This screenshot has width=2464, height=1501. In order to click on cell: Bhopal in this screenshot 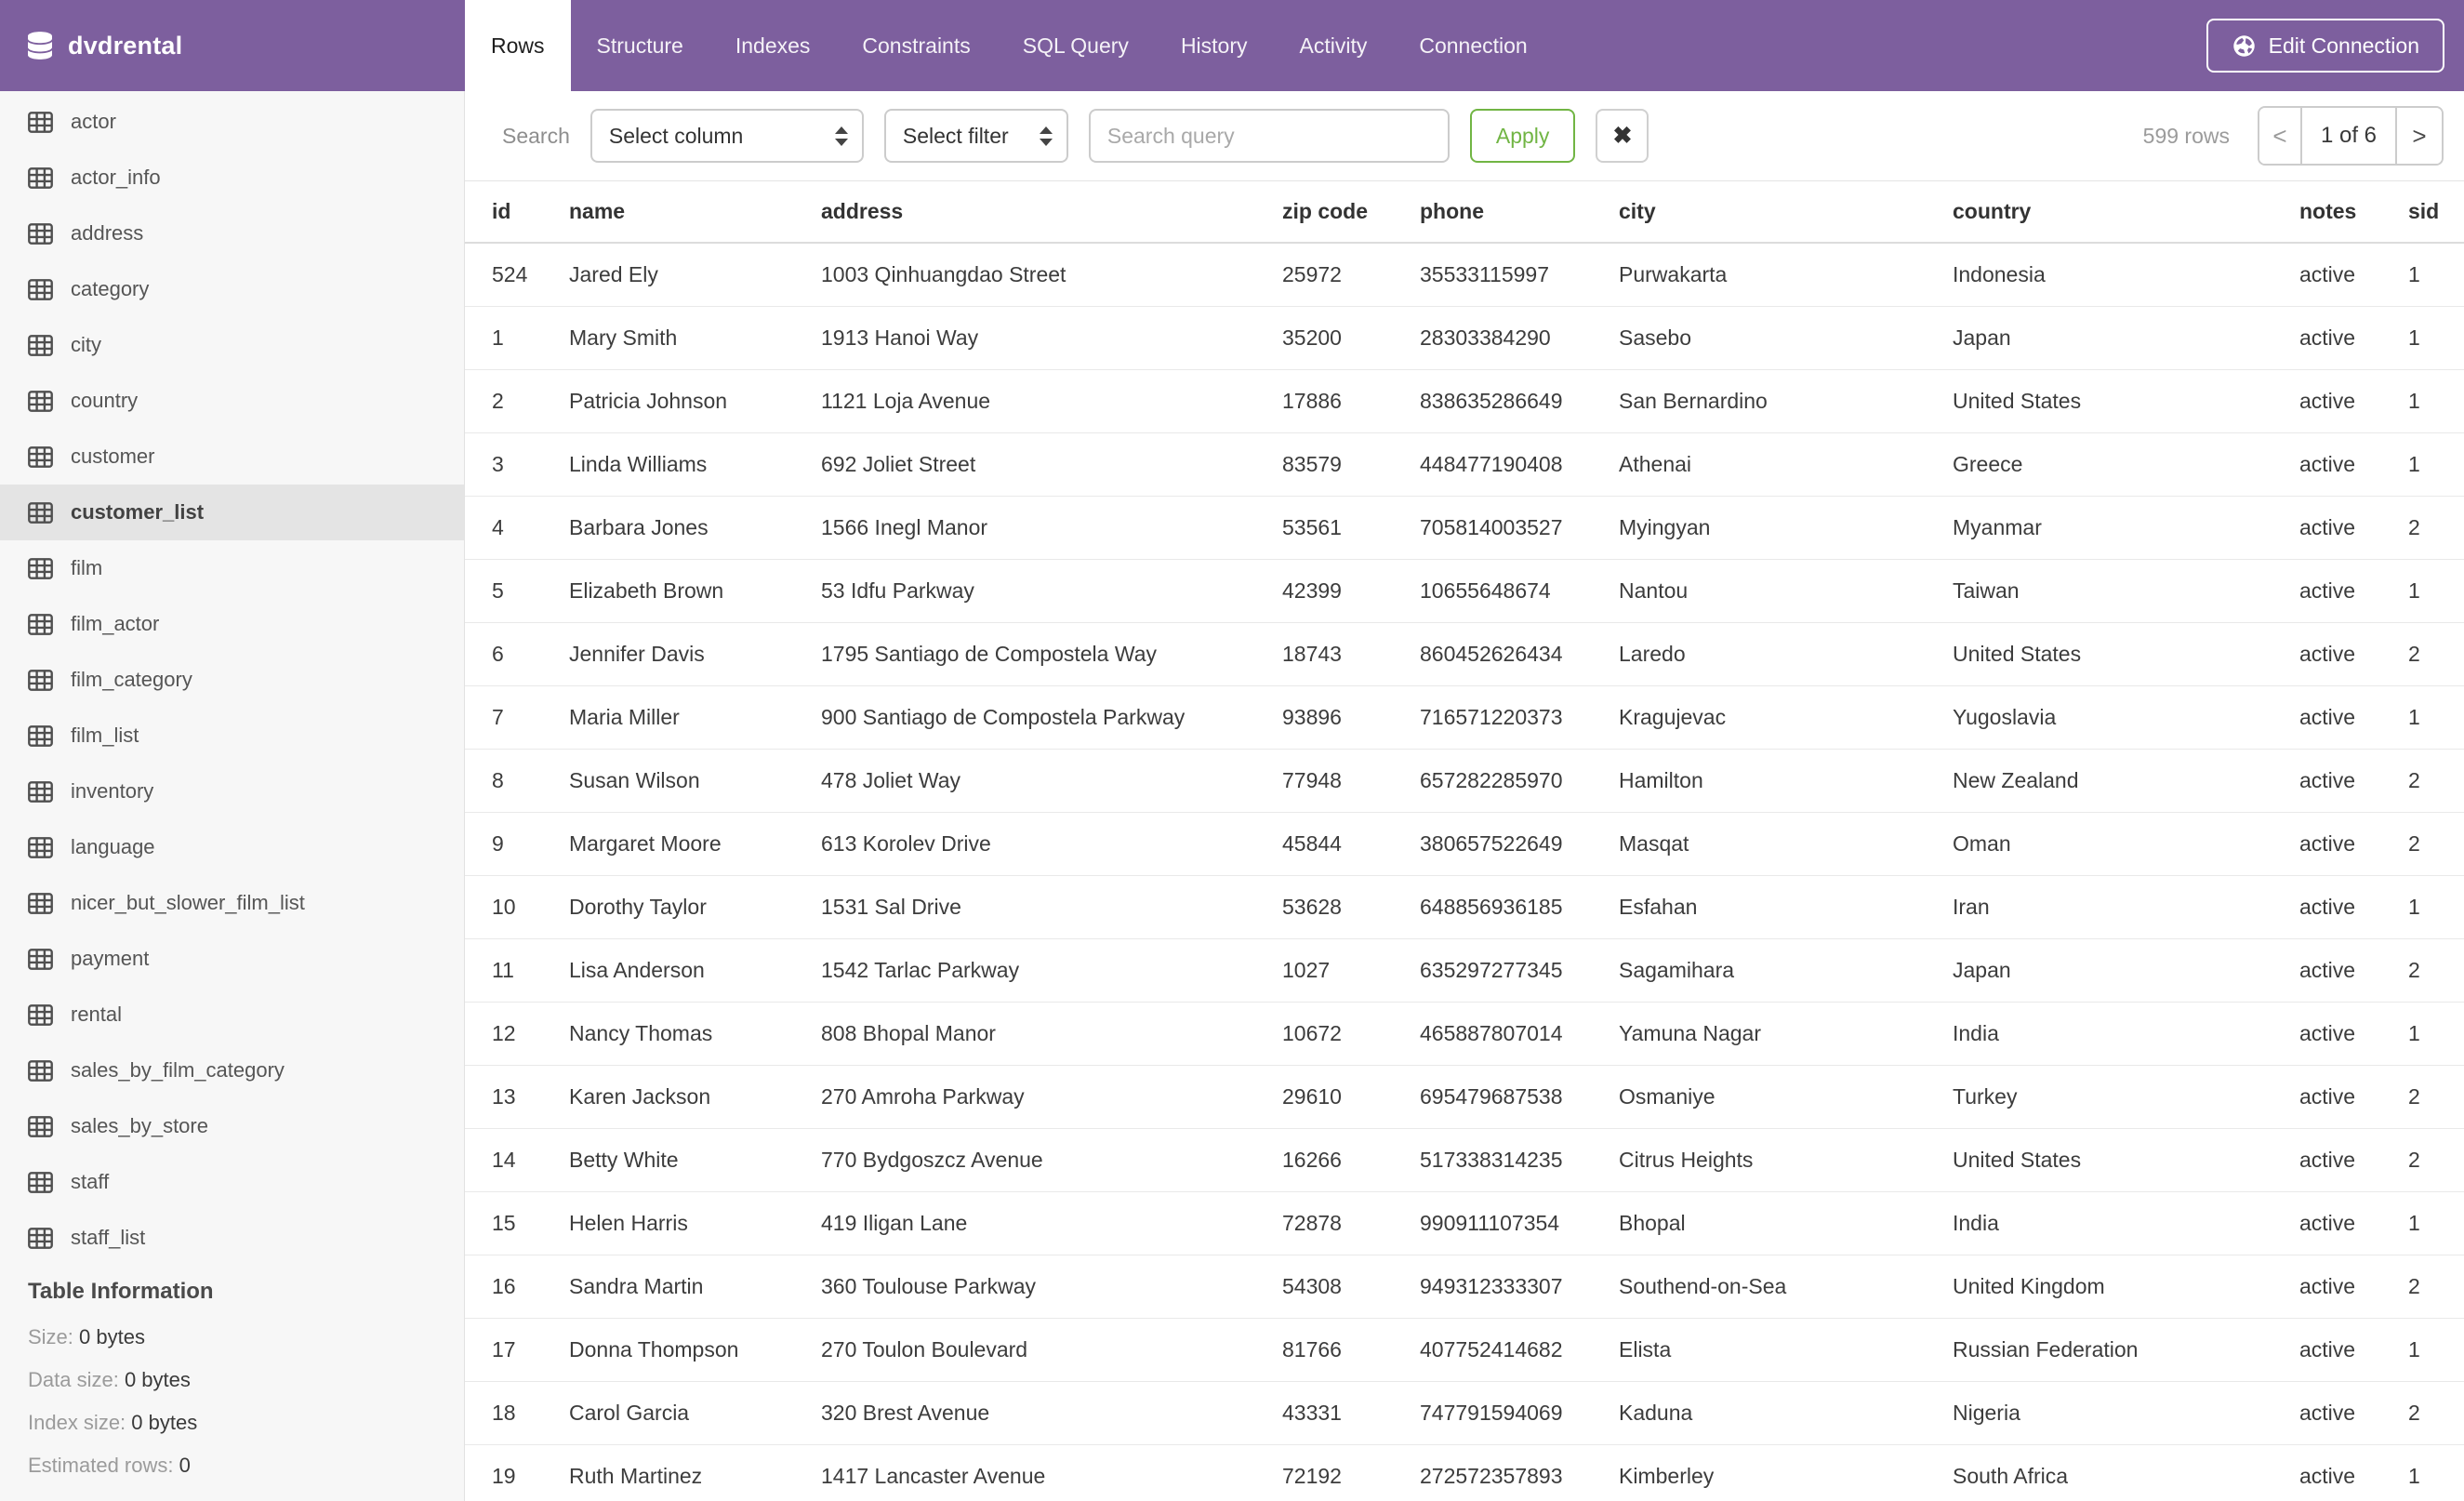, I will do `click(1786, 1223)`.